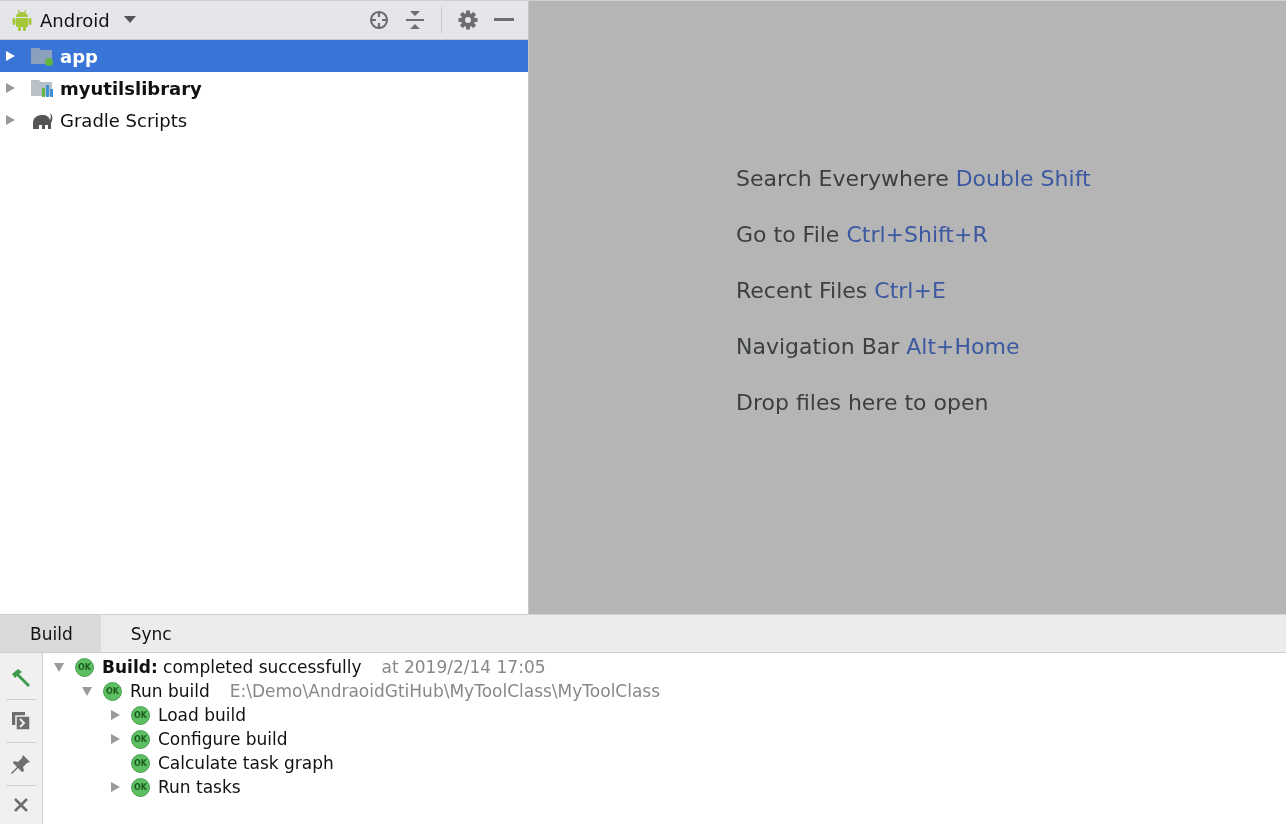 Image resolution: width=1286 pixels, height=824 pixels. What do you see at coordinates (232, 667) in the screenshot?
I see `build-step-label: Build: completed successfully` at bounding box center [232, 667].